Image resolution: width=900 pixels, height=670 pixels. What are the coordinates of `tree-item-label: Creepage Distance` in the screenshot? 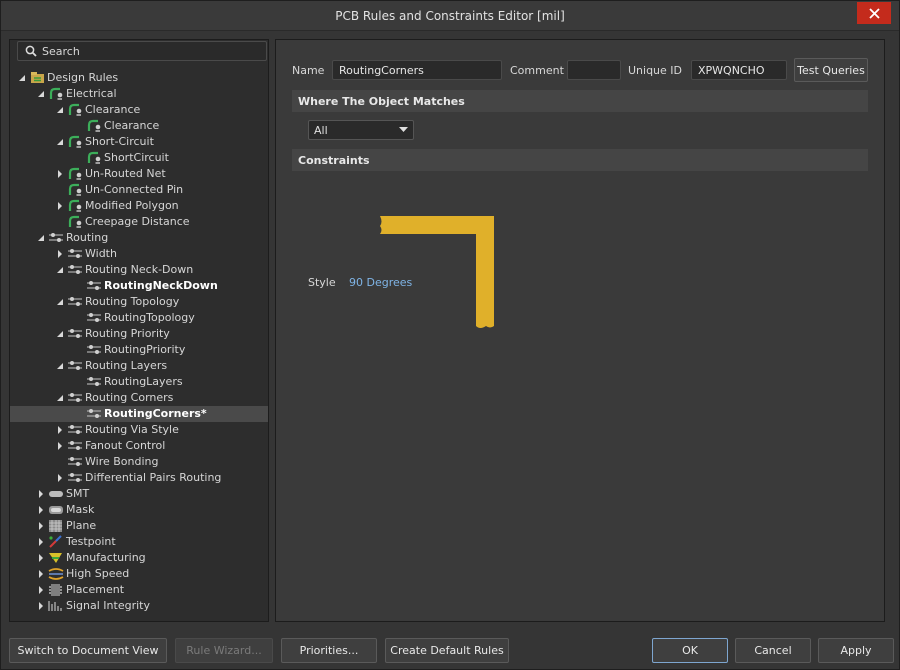 It's located at (137, 221).